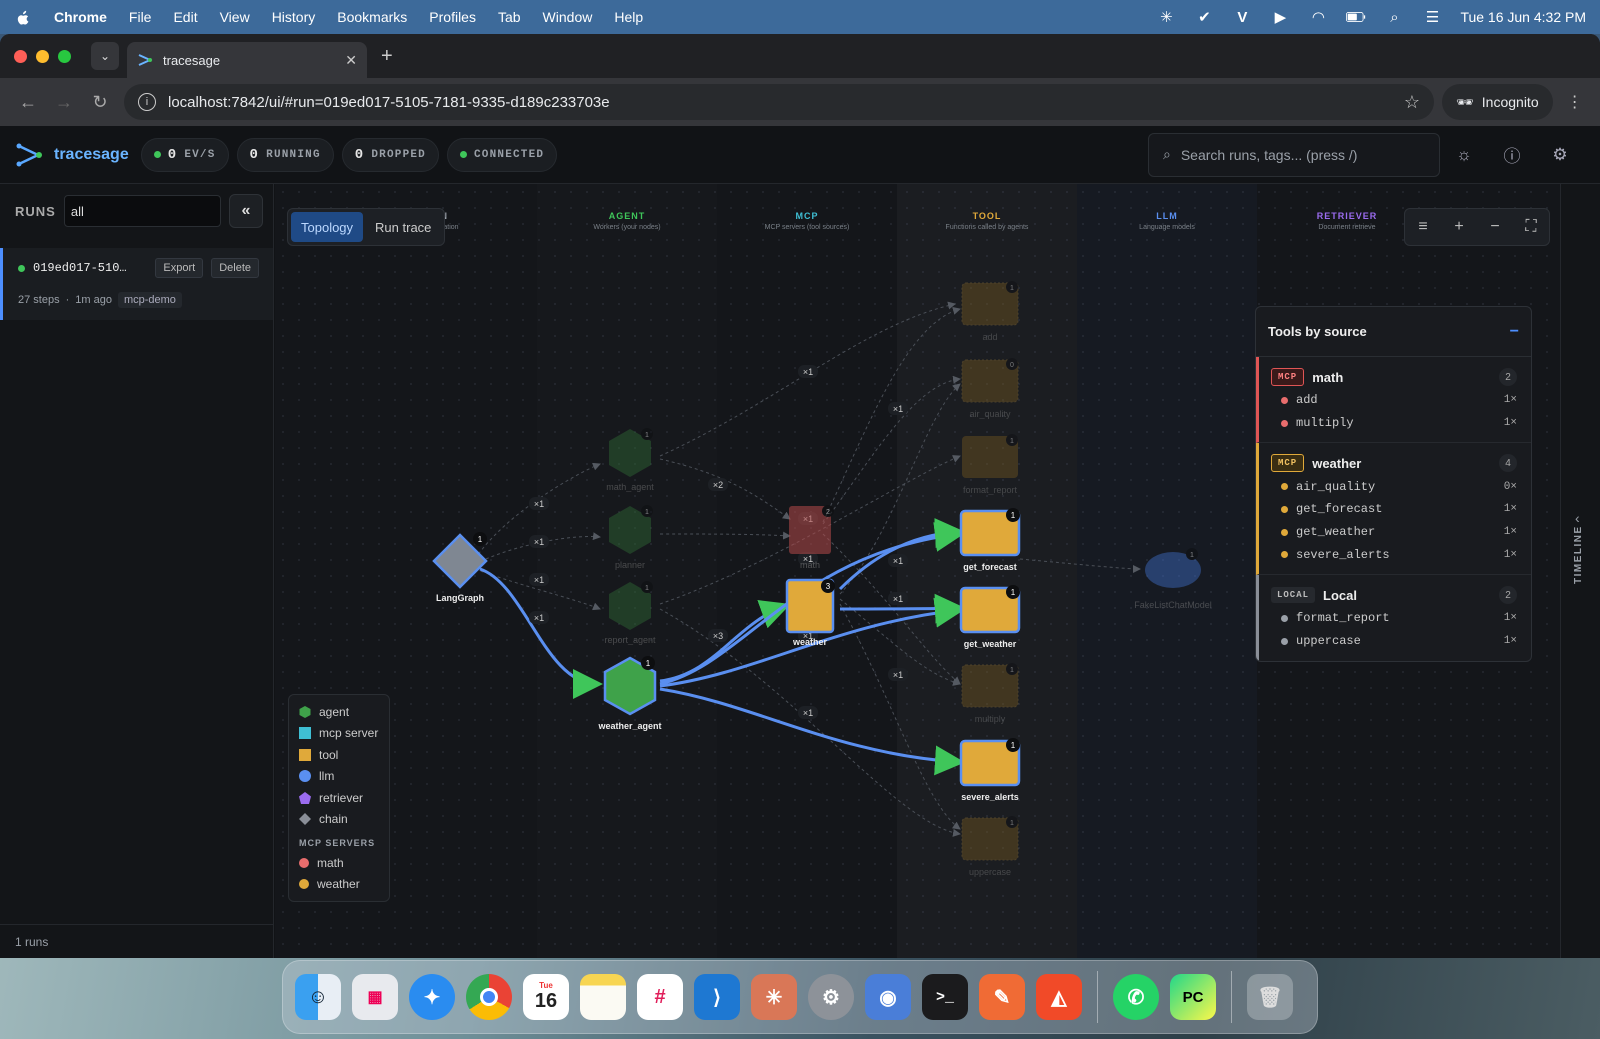 The width and height of the screenshot is (1600, 1039). Describe the element at coordinates (1459, 227) in the screenshot. I see `zoom-in-icon: +` at that location.